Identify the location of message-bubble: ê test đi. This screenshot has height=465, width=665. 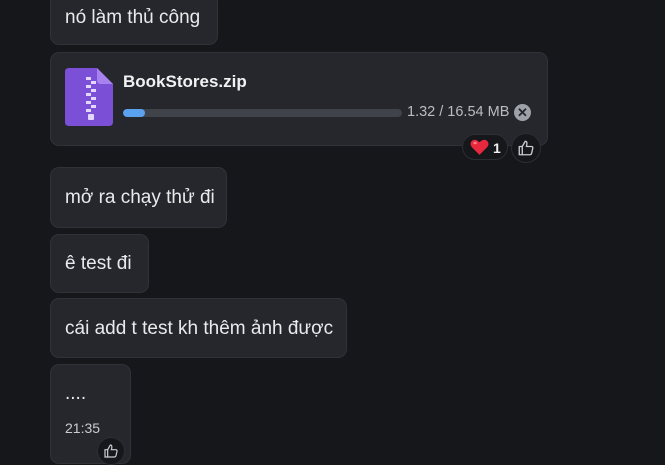
(99, 263).